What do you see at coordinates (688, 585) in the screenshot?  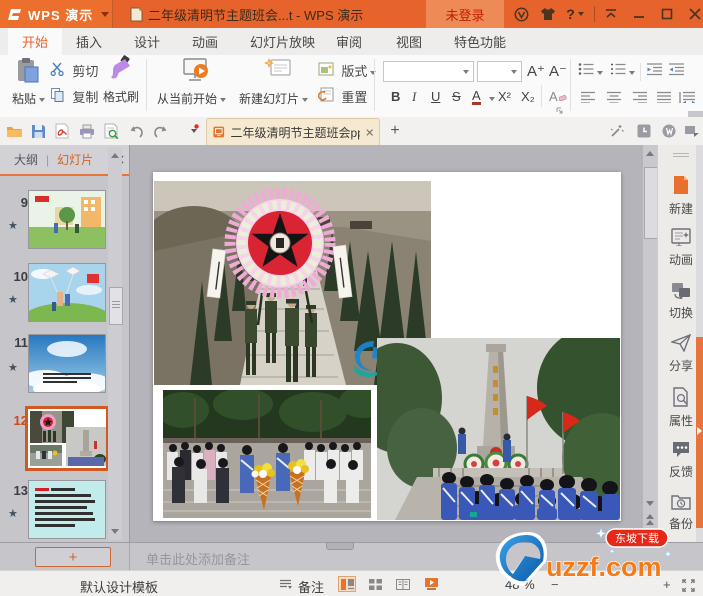 I see `fit-to-window-button` at bounding box center [688, 585].